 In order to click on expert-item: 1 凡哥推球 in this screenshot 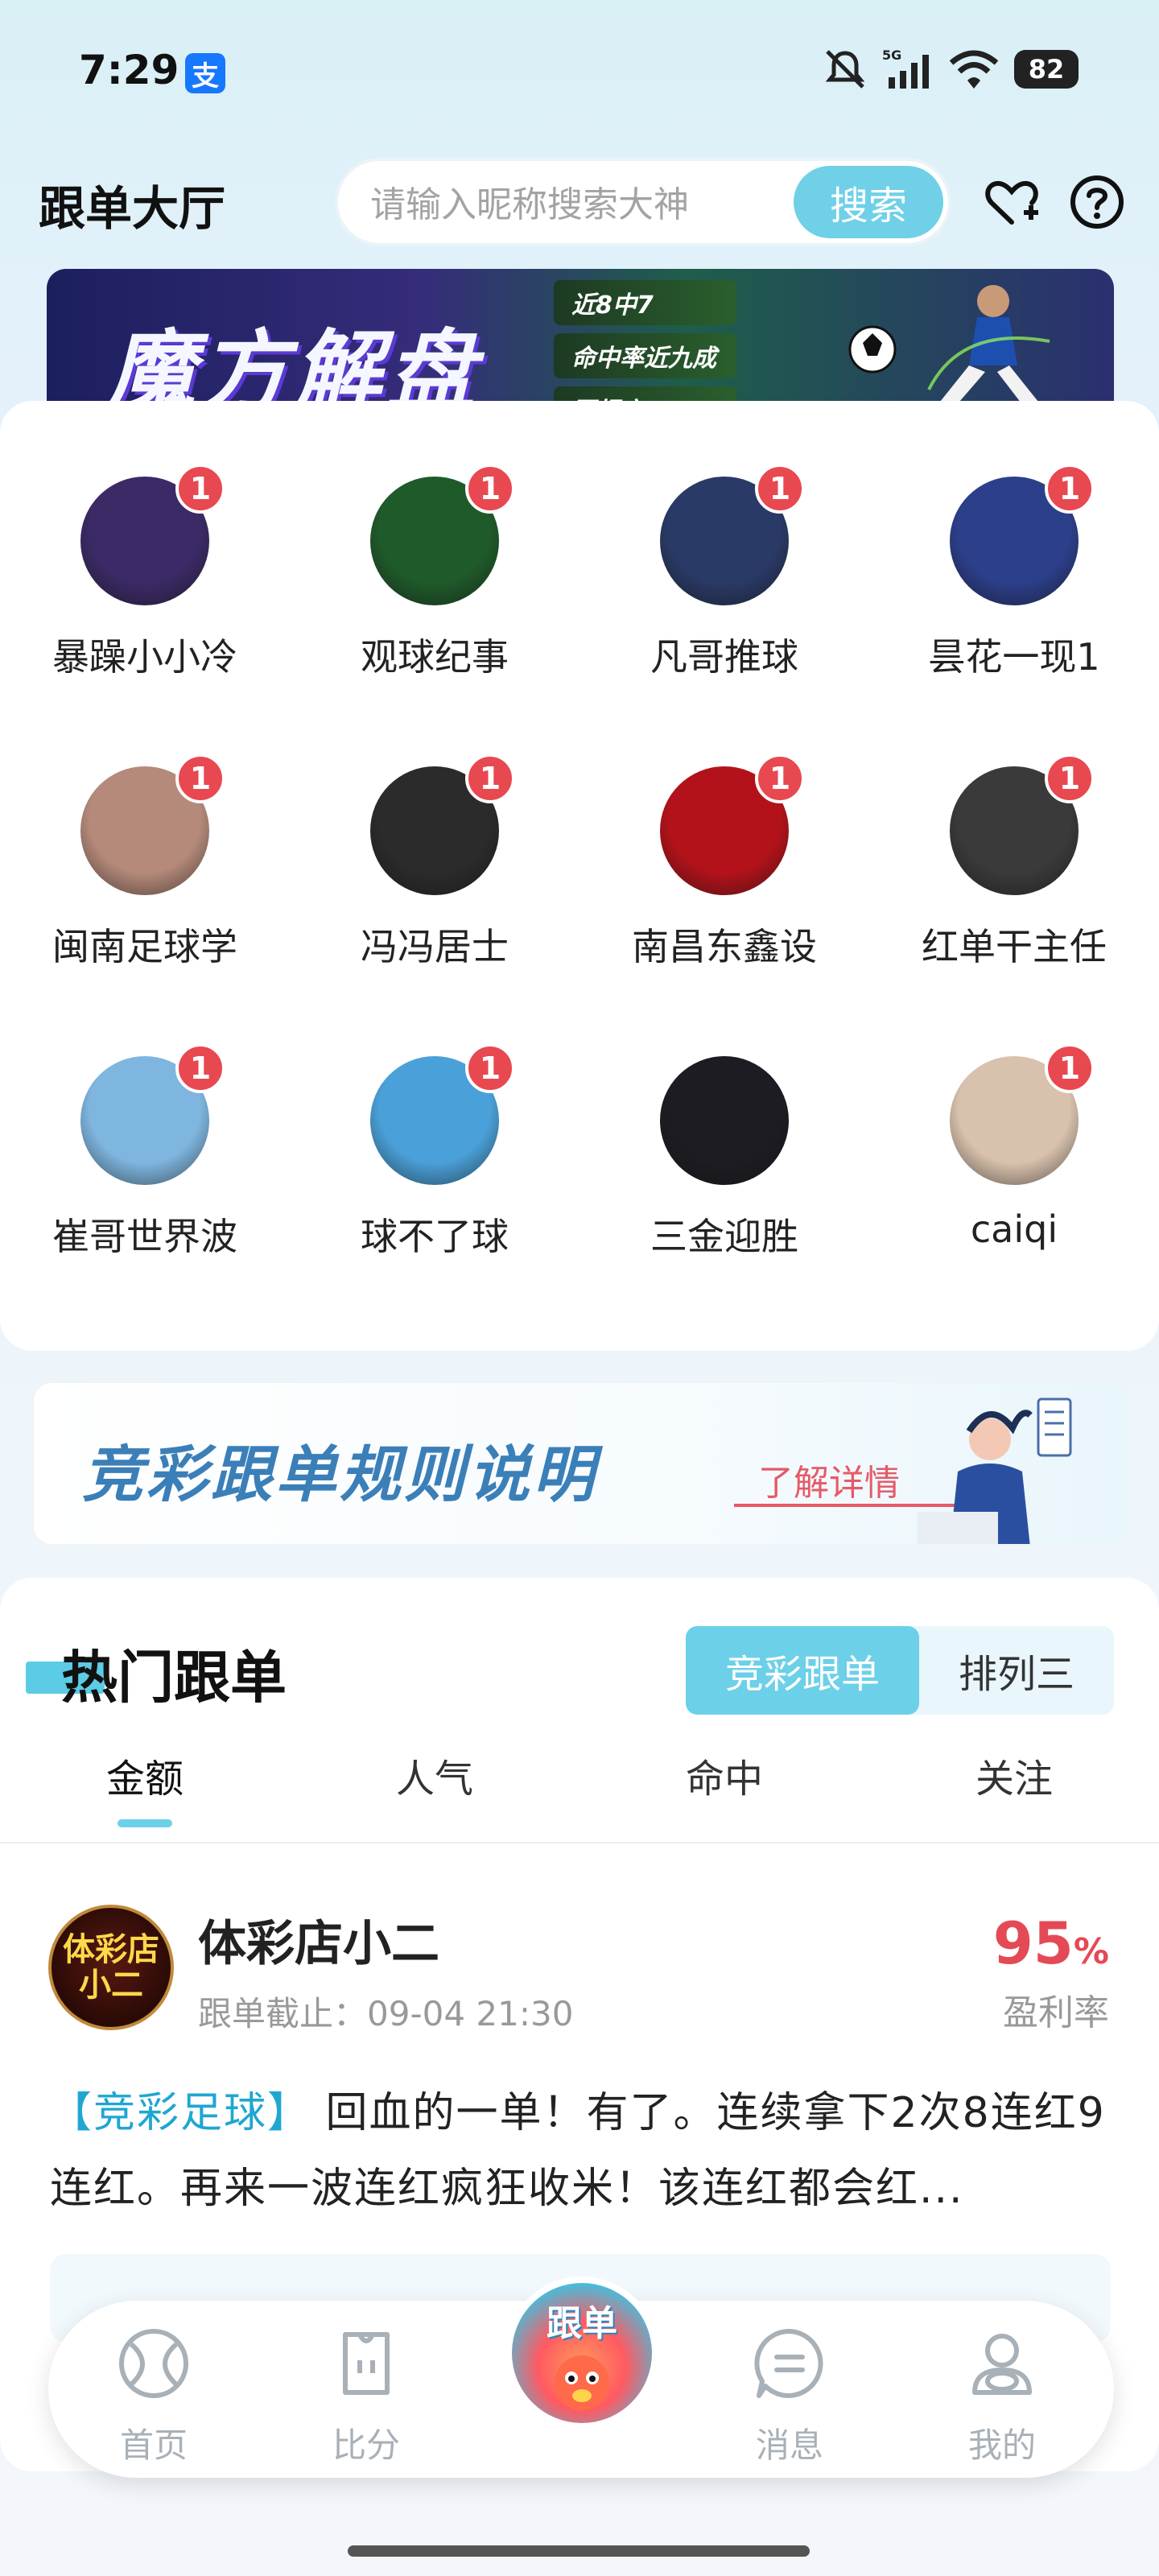, I will do `click(724, 572)`.